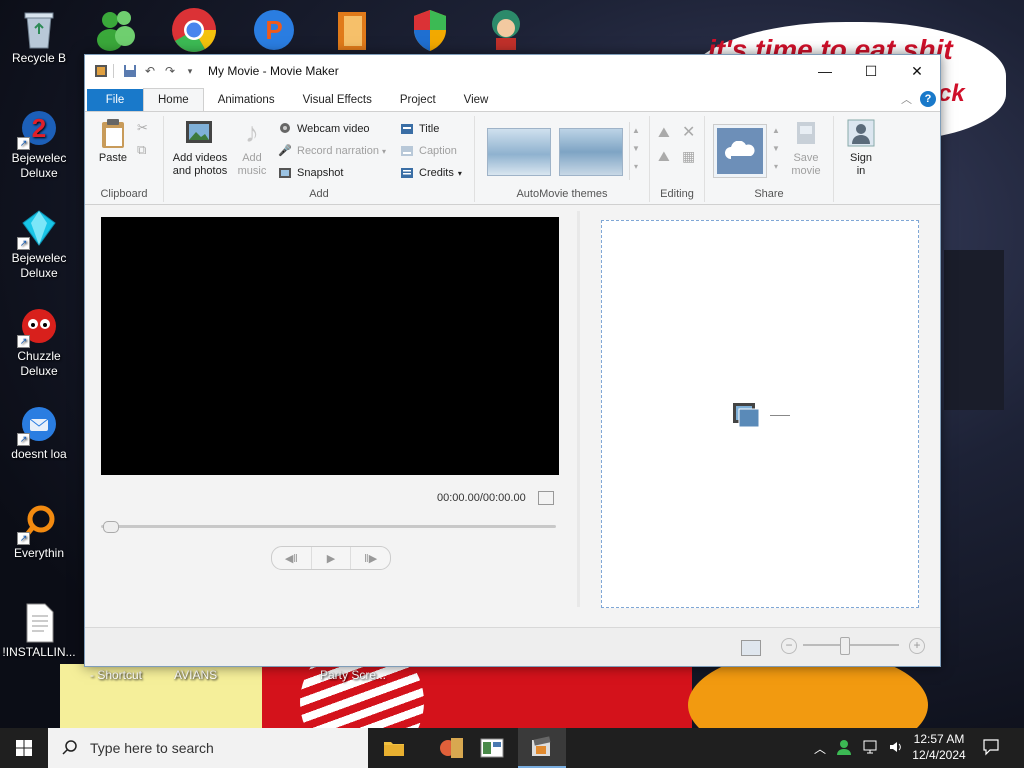 Image resolution: width=1024 pixels, height=768 pixels. What do you see at coordinates (546, 498) in the screenshot?
I see `fullscreen-preview-icon` at bounding box center [546, 498].